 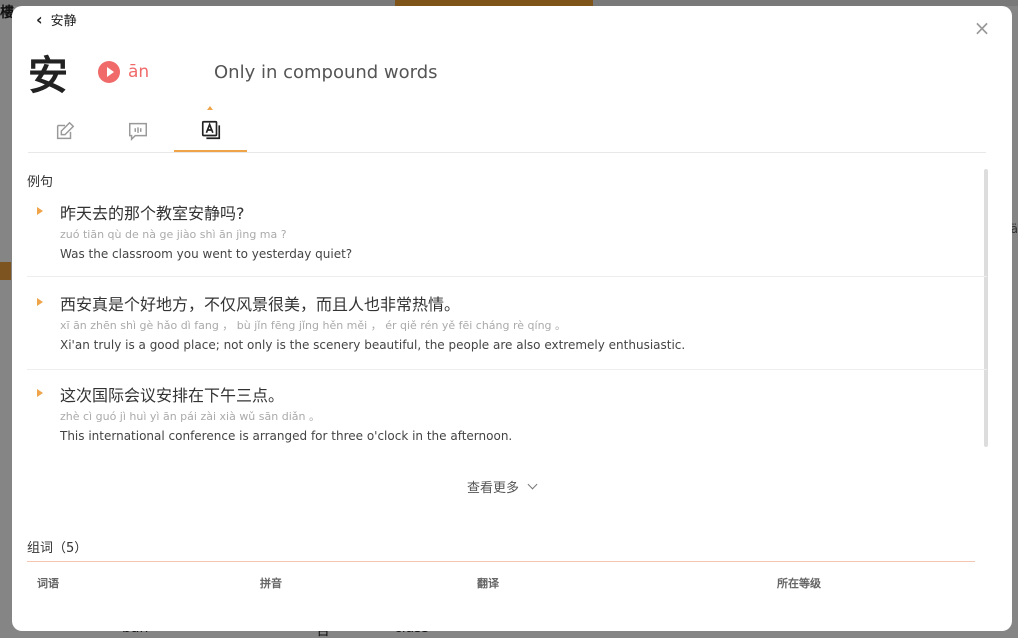 I want to click on edit-icon, so click(x=65, y=130).